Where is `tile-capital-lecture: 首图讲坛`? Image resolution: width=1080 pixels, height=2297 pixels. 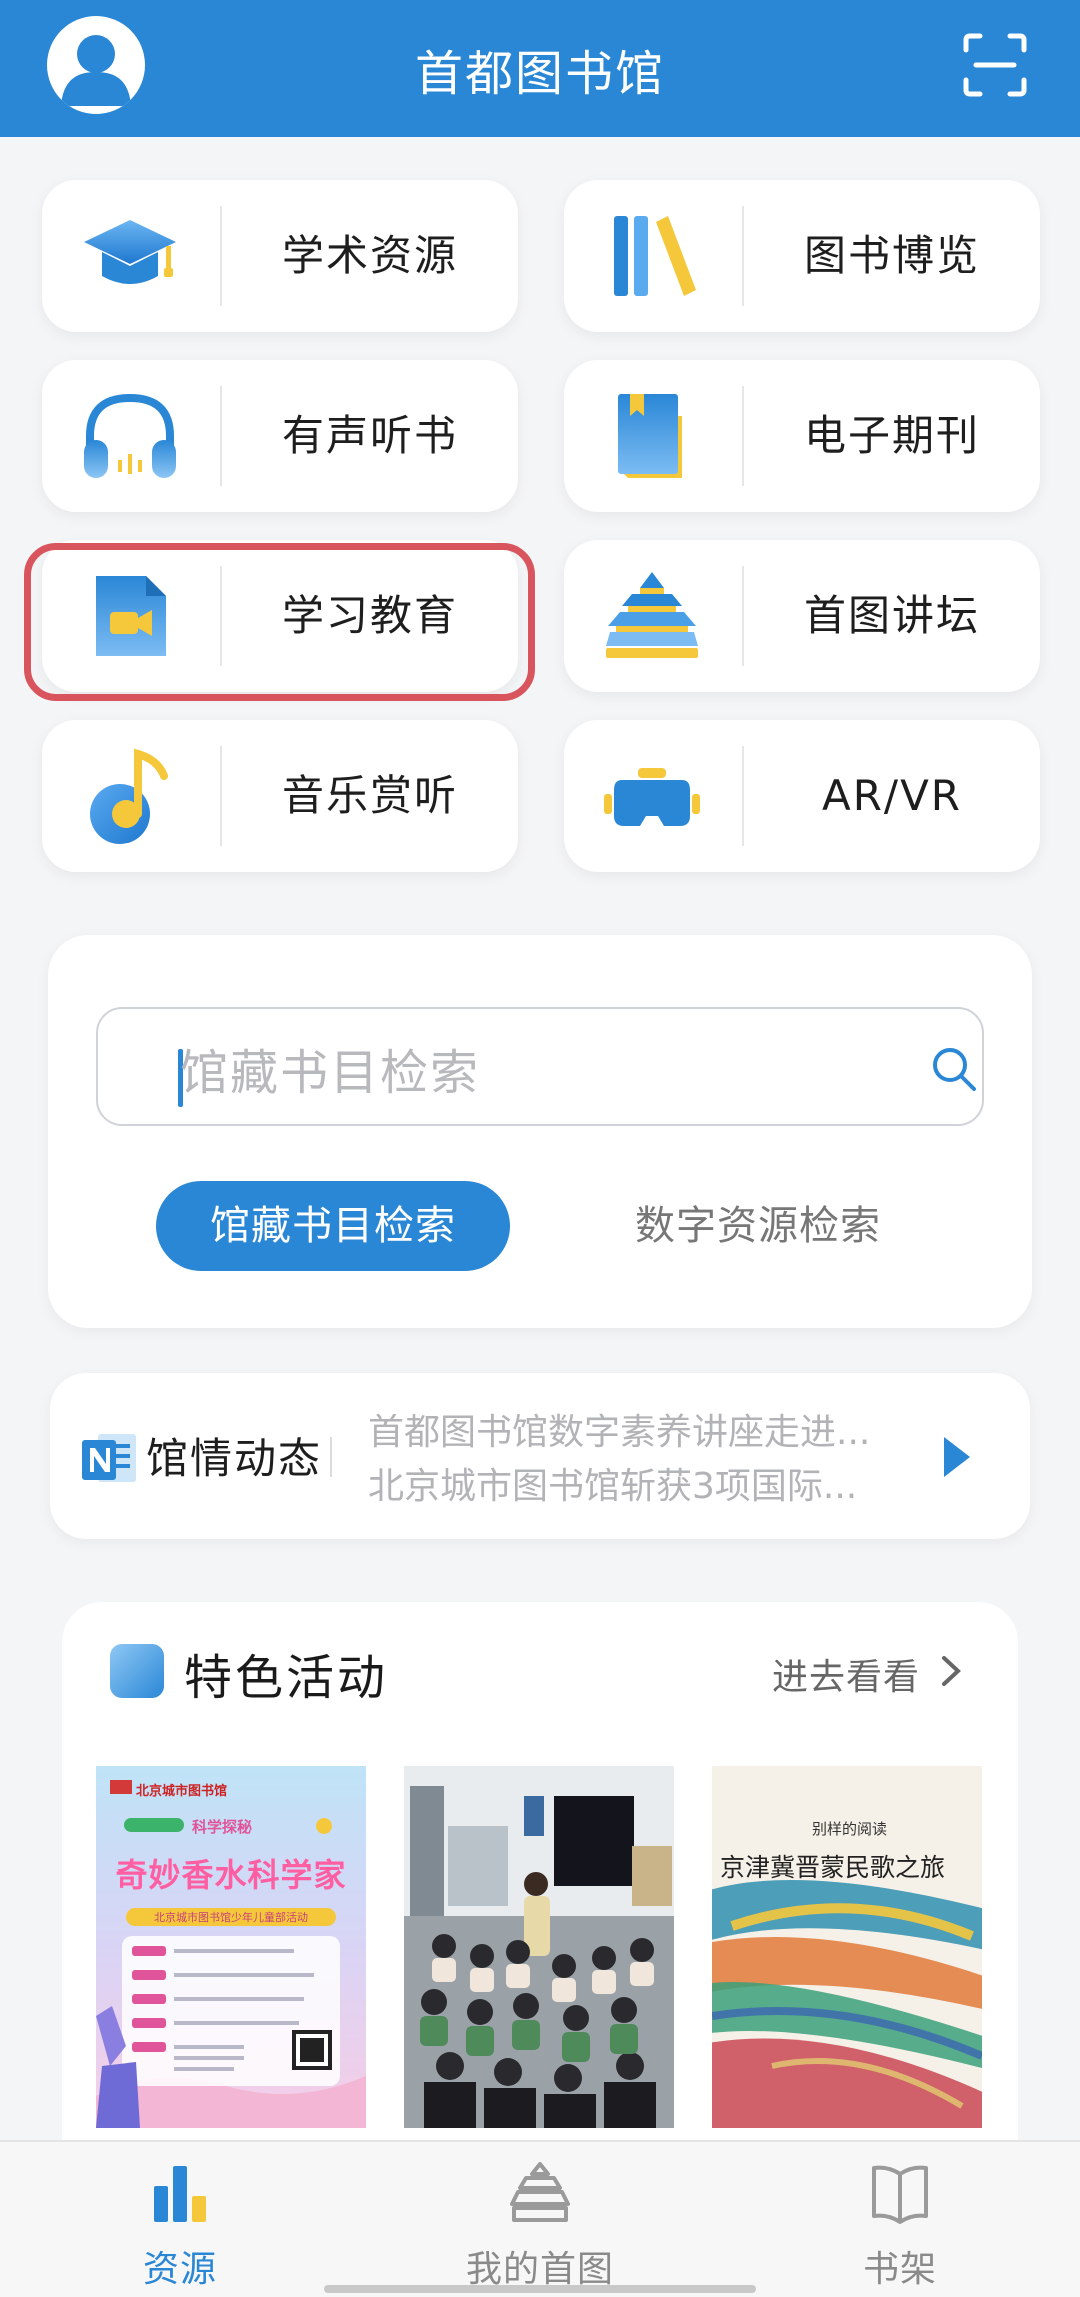 tile-capital-lecture: 首图讲坛 is located at coordinates (802, 616).